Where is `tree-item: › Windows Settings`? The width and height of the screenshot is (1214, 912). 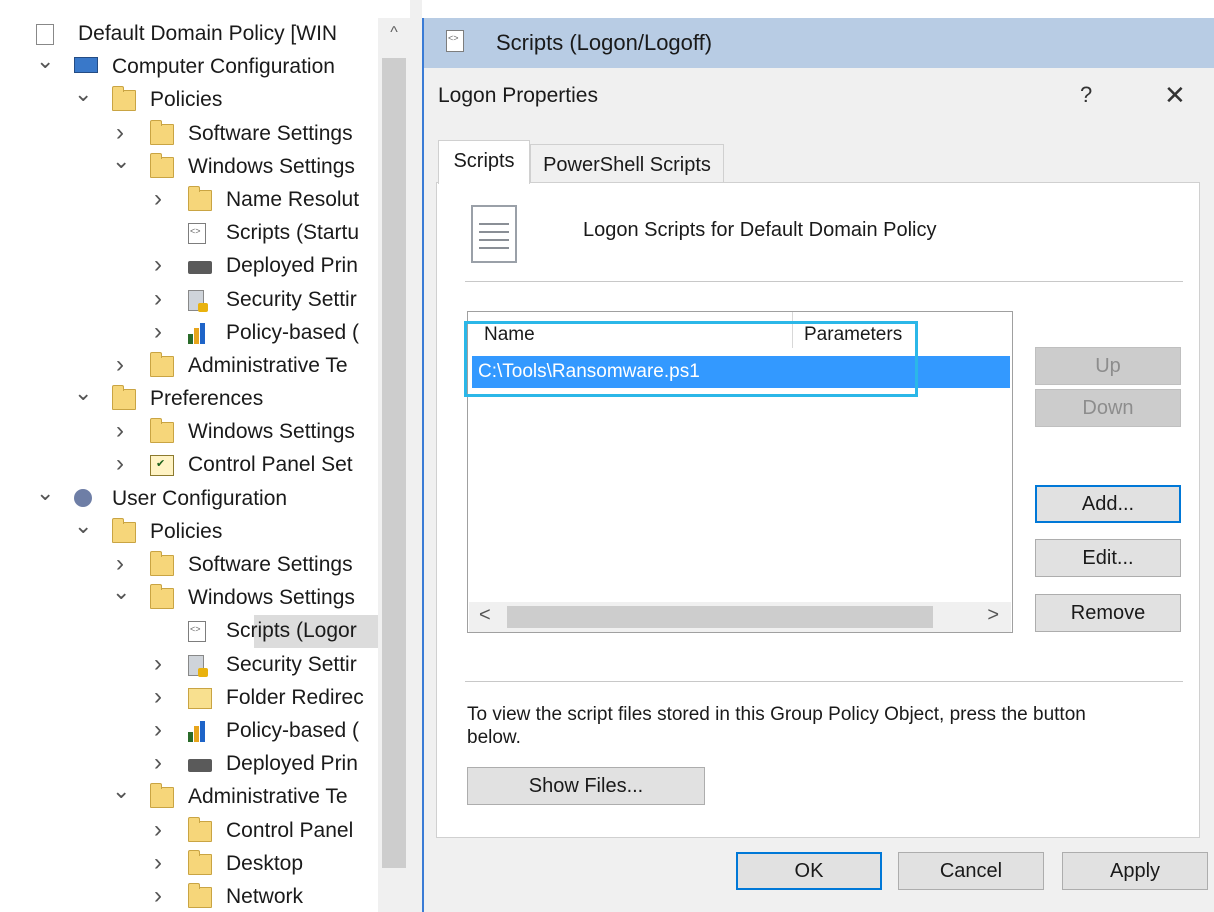 tree-item: › Windows Settings is located at coordinates (190, 432).